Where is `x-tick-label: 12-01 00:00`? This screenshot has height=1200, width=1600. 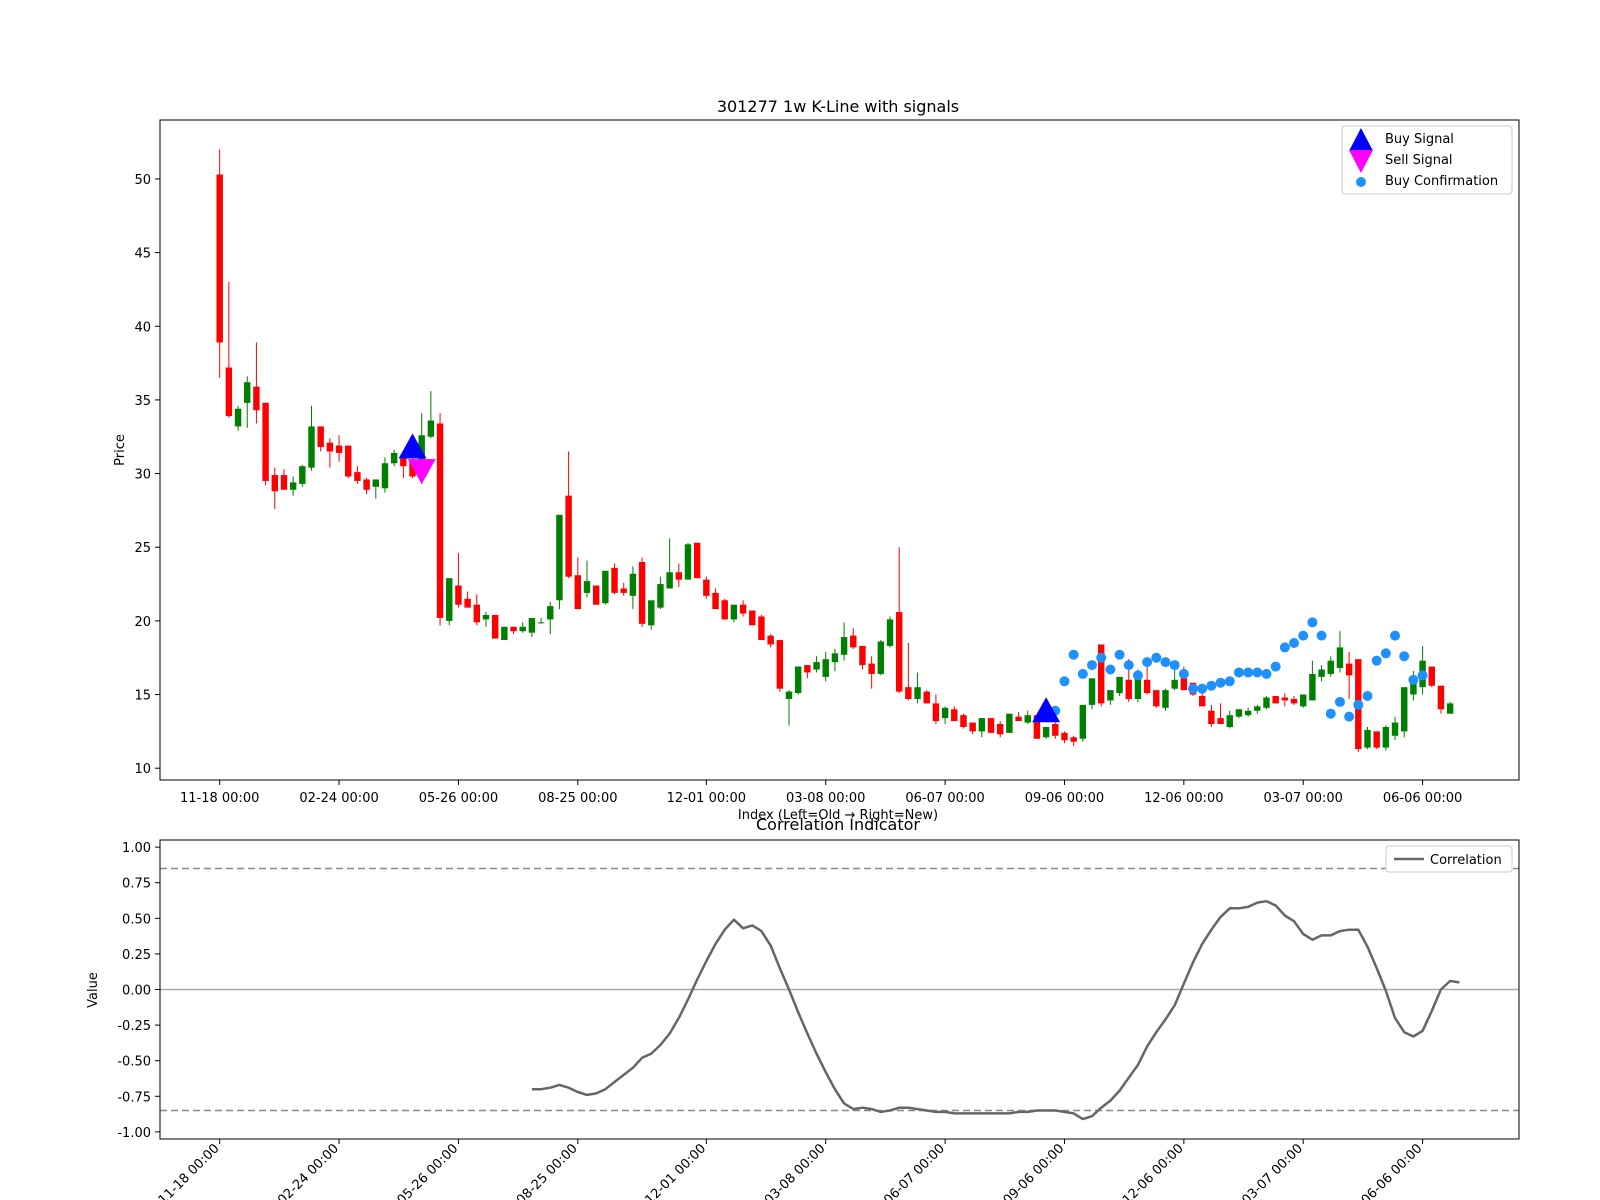
x-tick-label: 12-01 00:00 is located at coordinates (706, 798).